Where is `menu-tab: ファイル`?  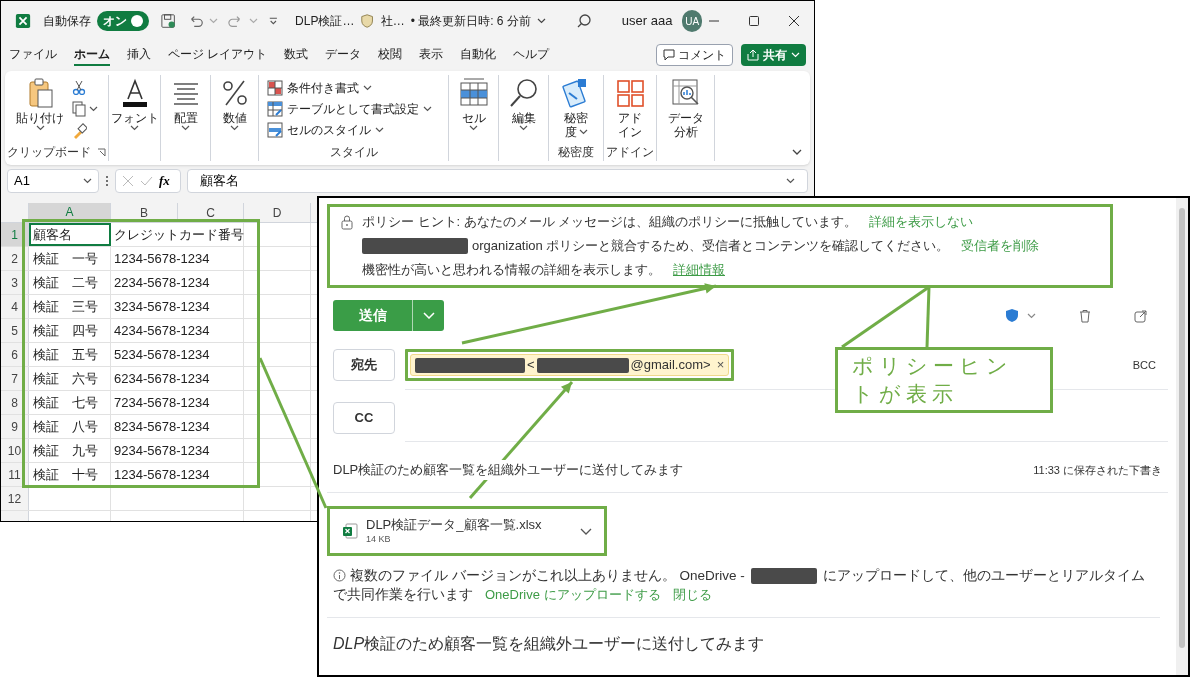 menu-tab: ファイル is located at coordinates (33, 55).